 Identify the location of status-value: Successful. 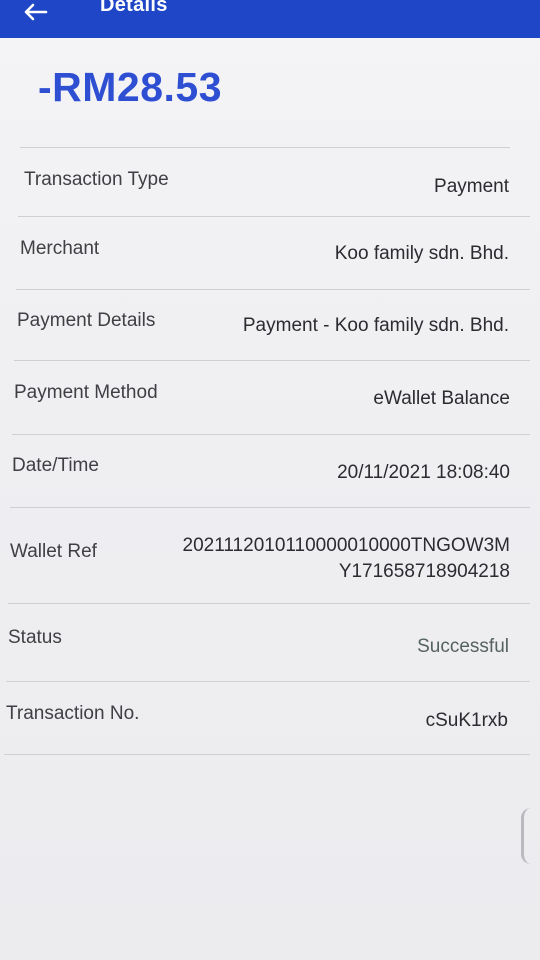
(463, 646).